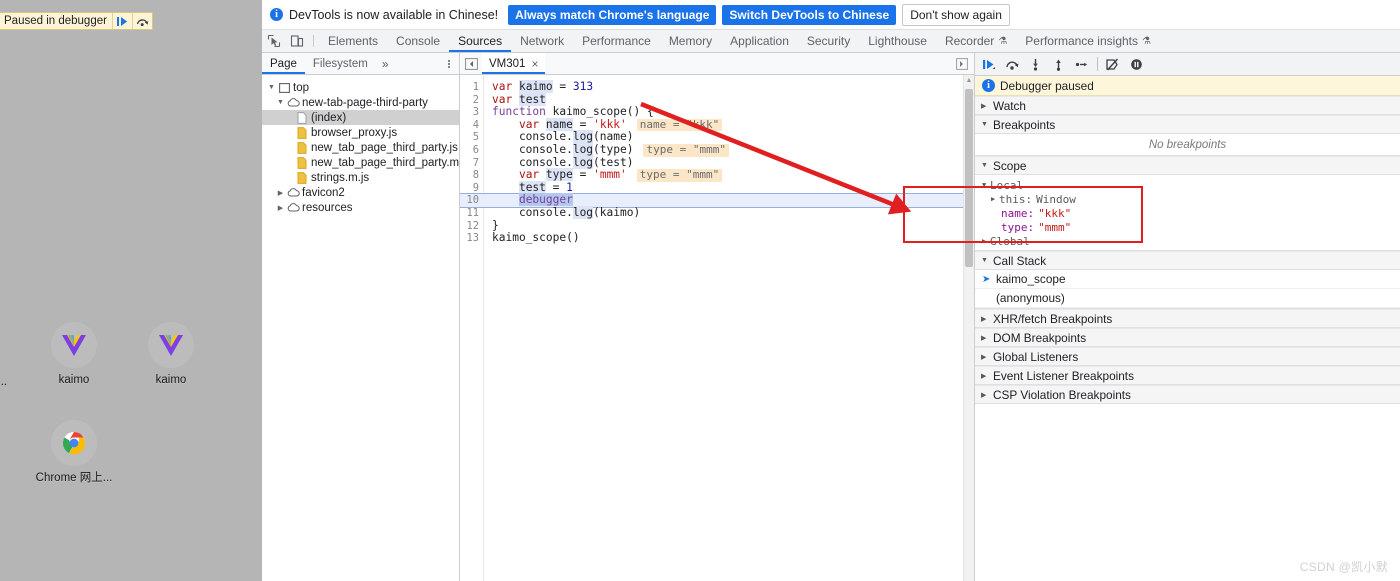 This screenshot has width=1400, height=581. What do you see at coordinates (711, 212) in the screenshot?
I see `code-line: 11 console.log(kaimo)` at bounding box center [711, 212].